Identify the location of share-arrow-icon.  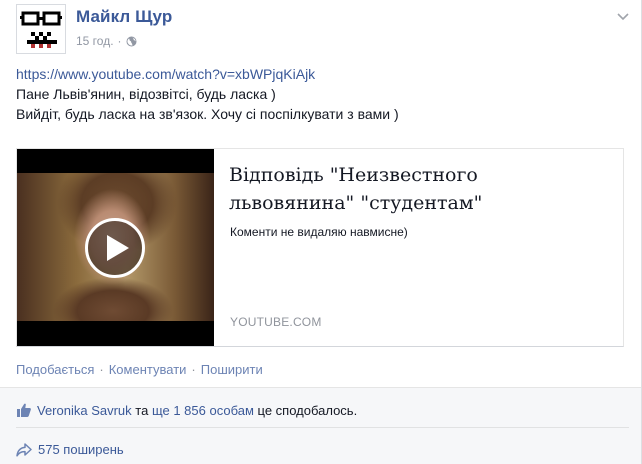
(24, 449).